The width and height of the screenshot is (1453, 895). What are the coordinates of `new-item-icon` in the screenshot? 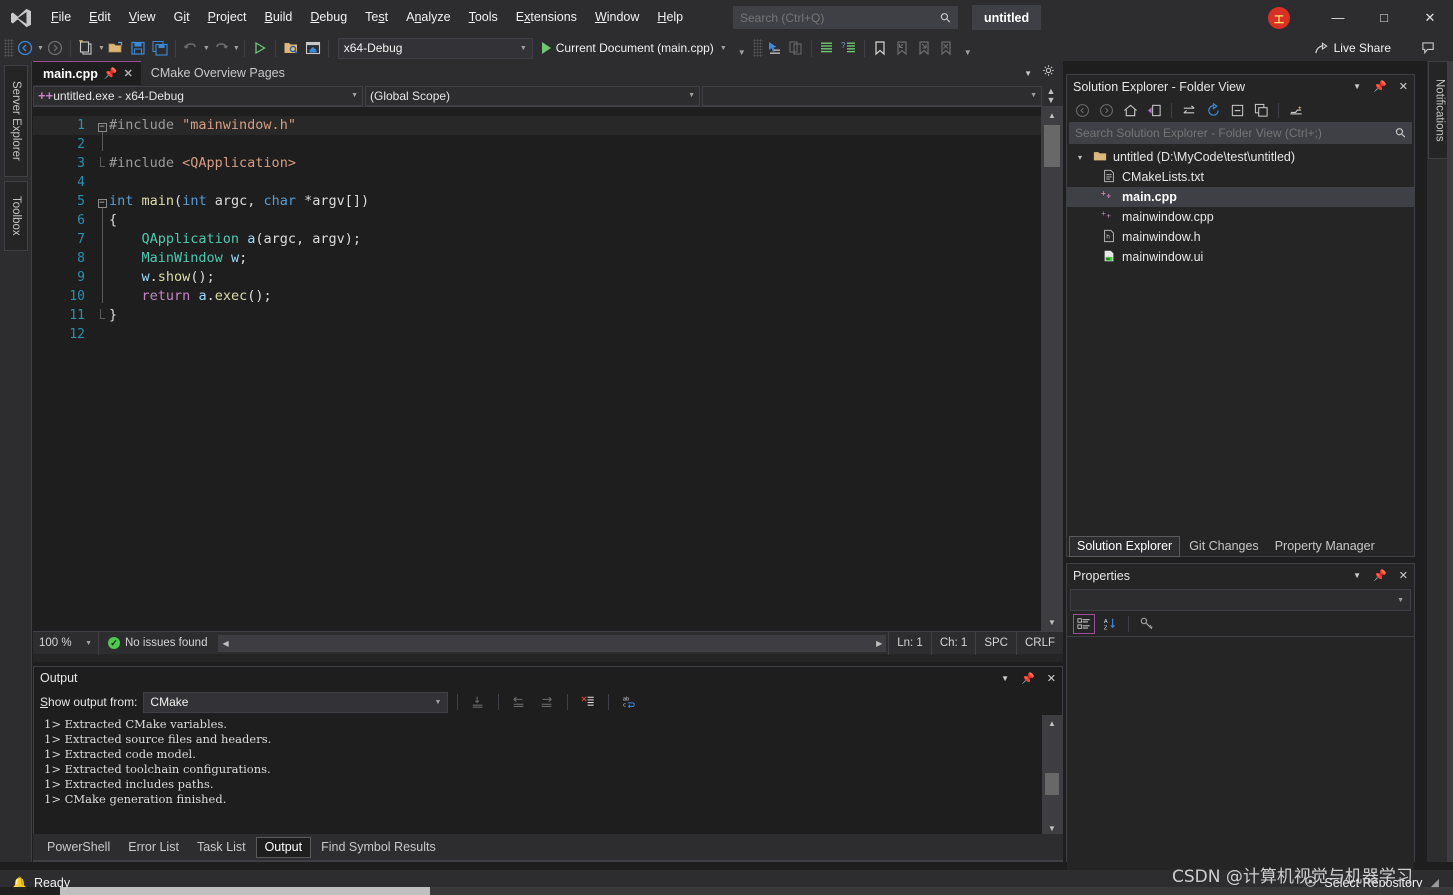 It's located at (86, 48).